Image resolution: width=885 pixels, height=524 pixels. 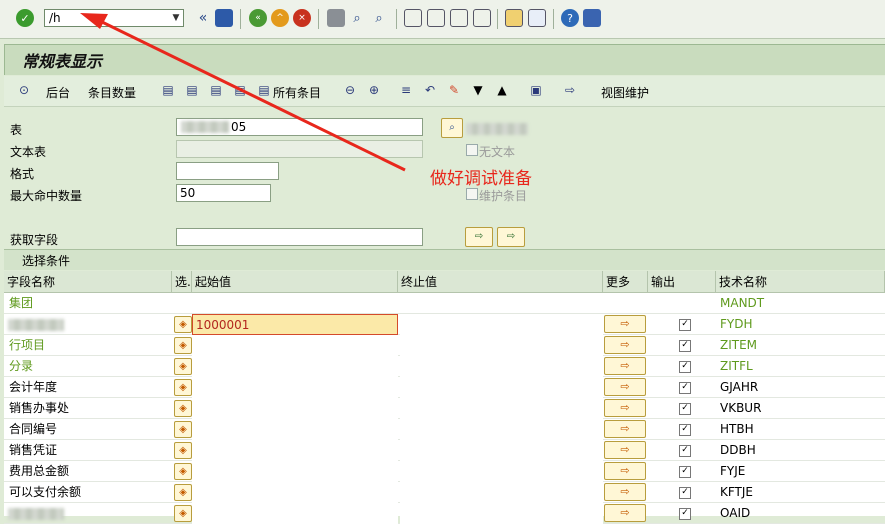 I want to click on eraser-icon: ✎, so click(x=454, y=90).